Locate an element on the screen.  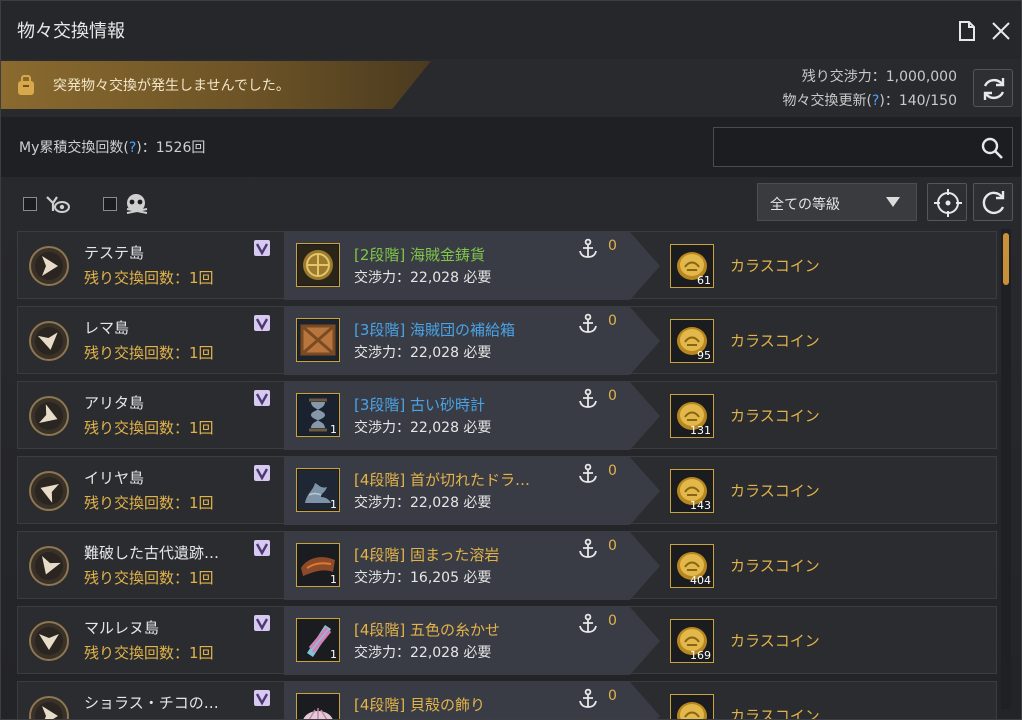
bag-icon is located at coordinates (26, 85).